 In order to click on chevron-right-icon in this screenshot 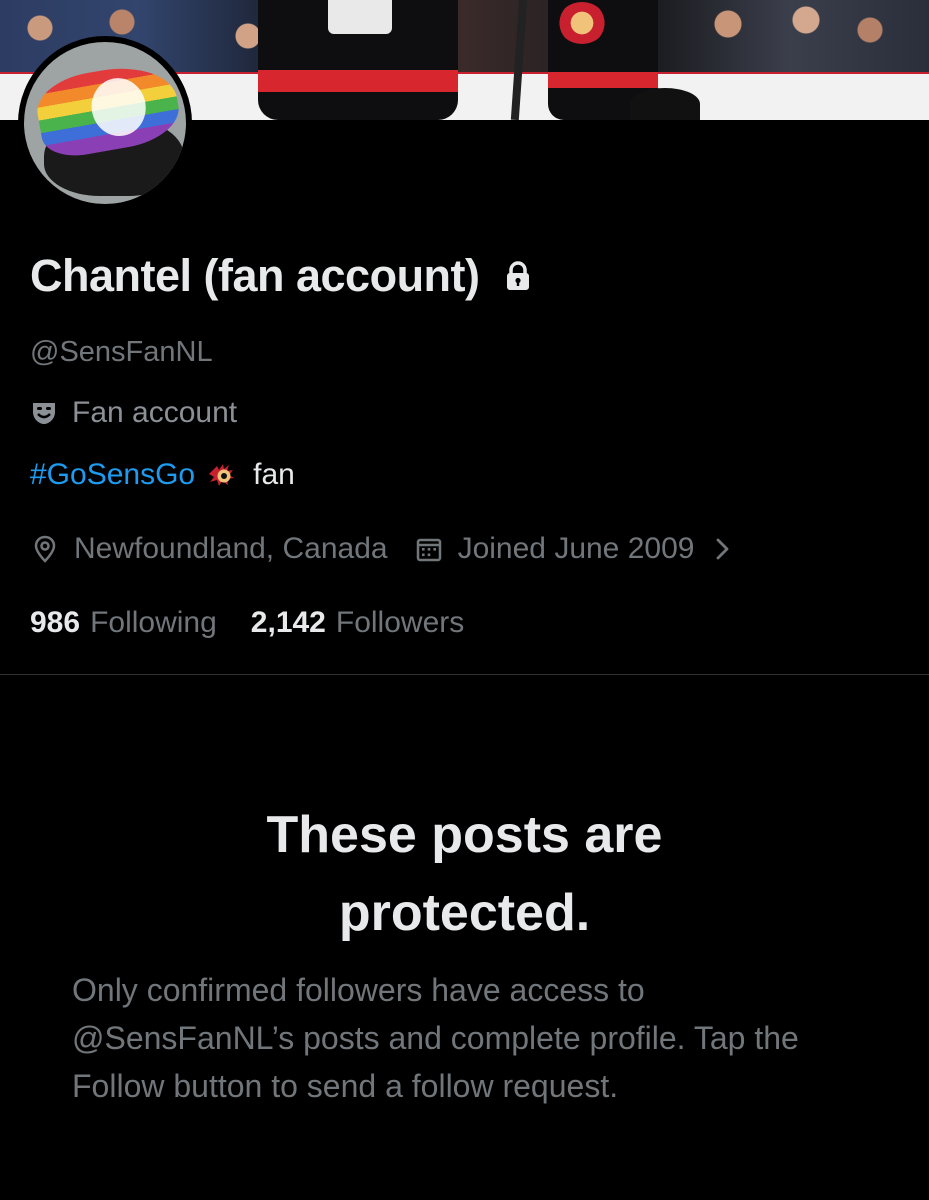, I will do `click(723, 549)`.